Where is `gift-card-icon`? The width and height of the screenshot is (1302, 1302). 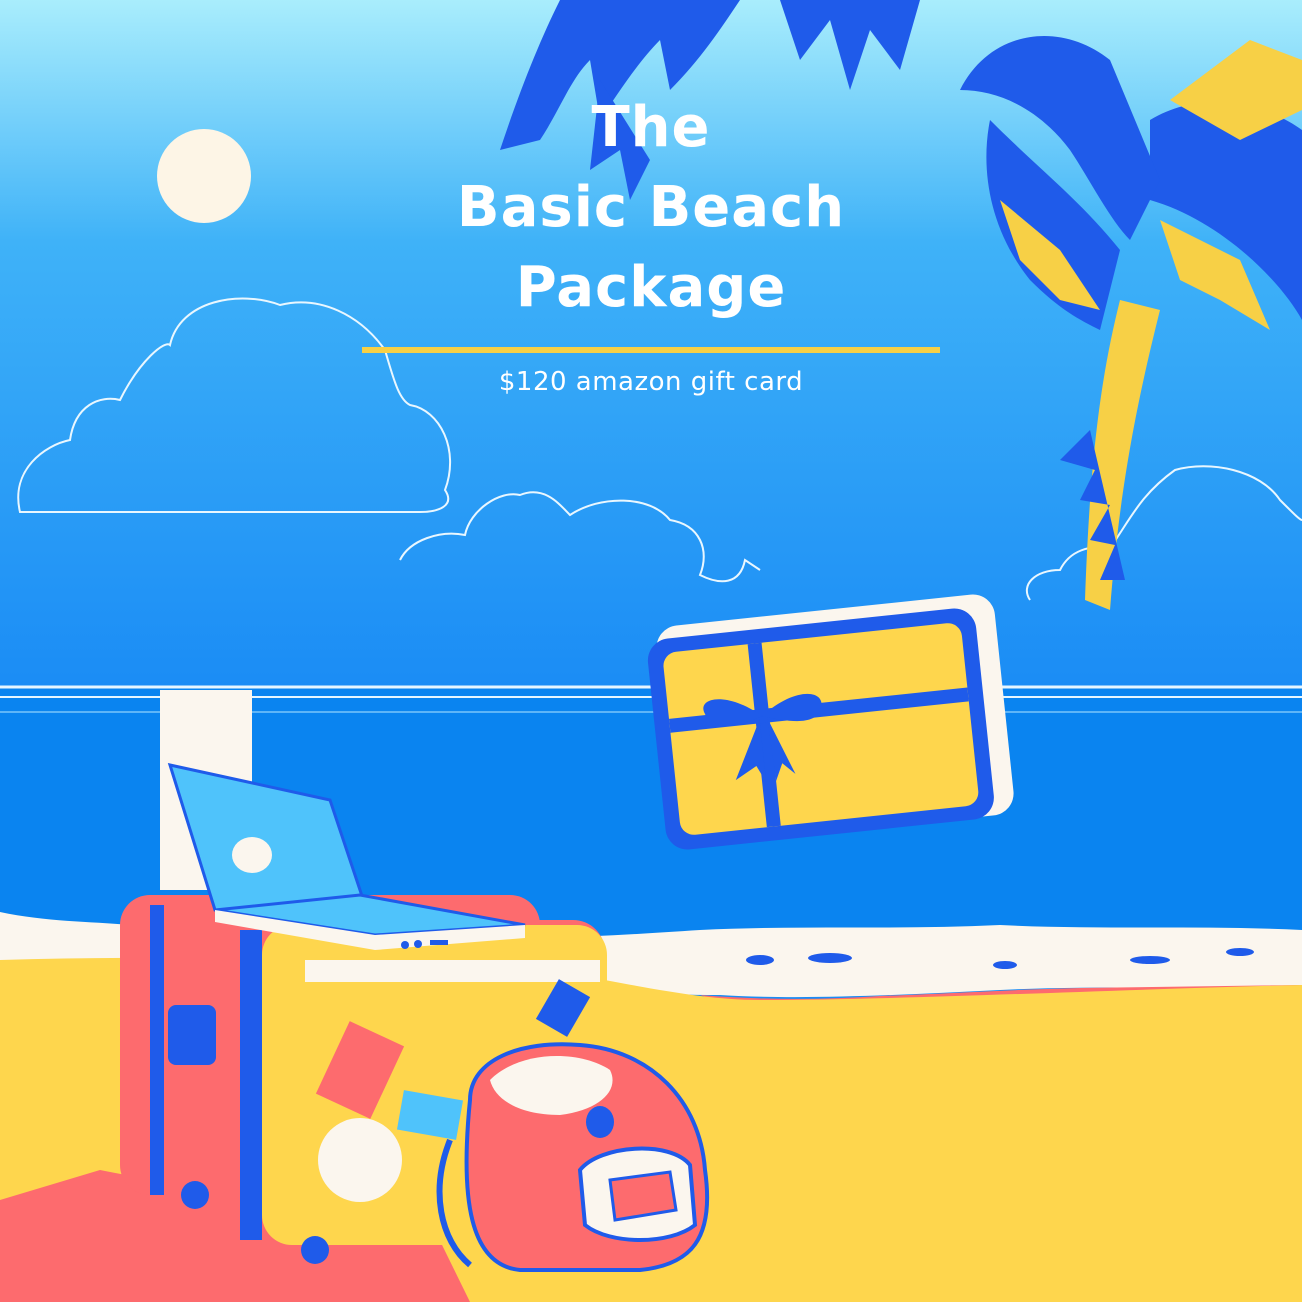 gift-card-icon is located at coordinates (830, 722).